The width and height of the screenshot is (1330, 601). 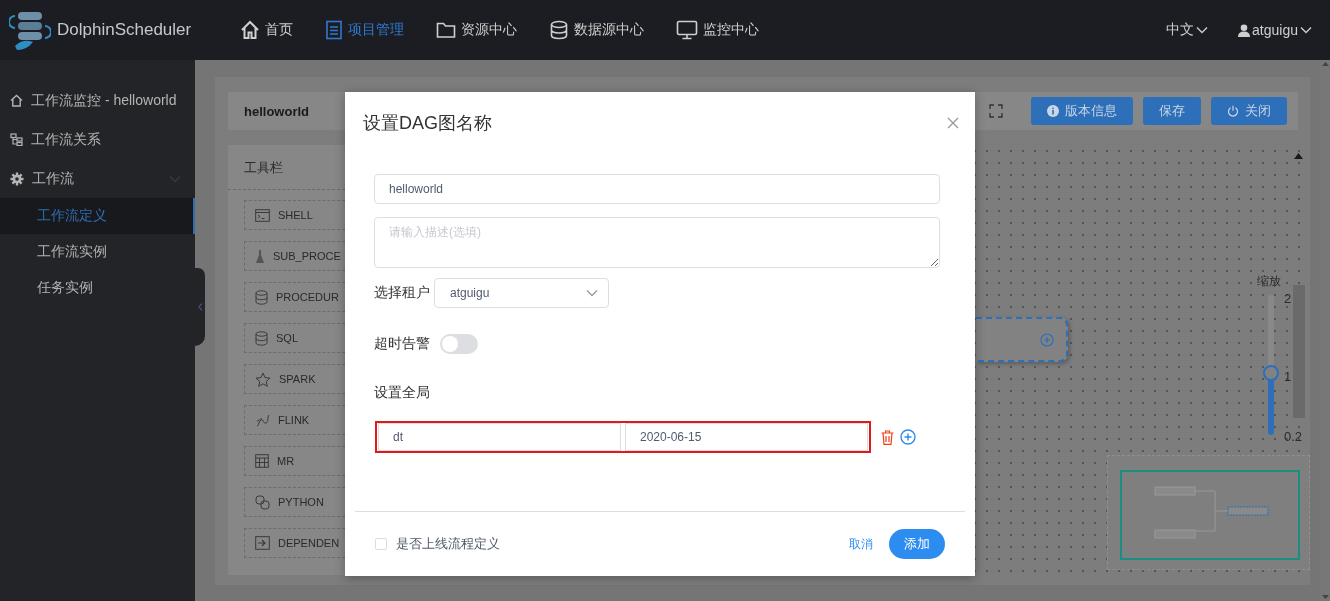 I want to click on user-icon, so click(x=1244, y=30).